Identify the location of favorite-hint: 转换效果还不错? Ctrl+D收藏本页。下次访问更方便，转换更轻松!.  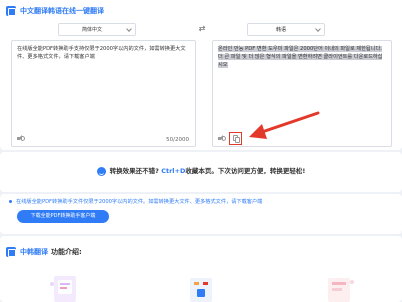
(201, 170).